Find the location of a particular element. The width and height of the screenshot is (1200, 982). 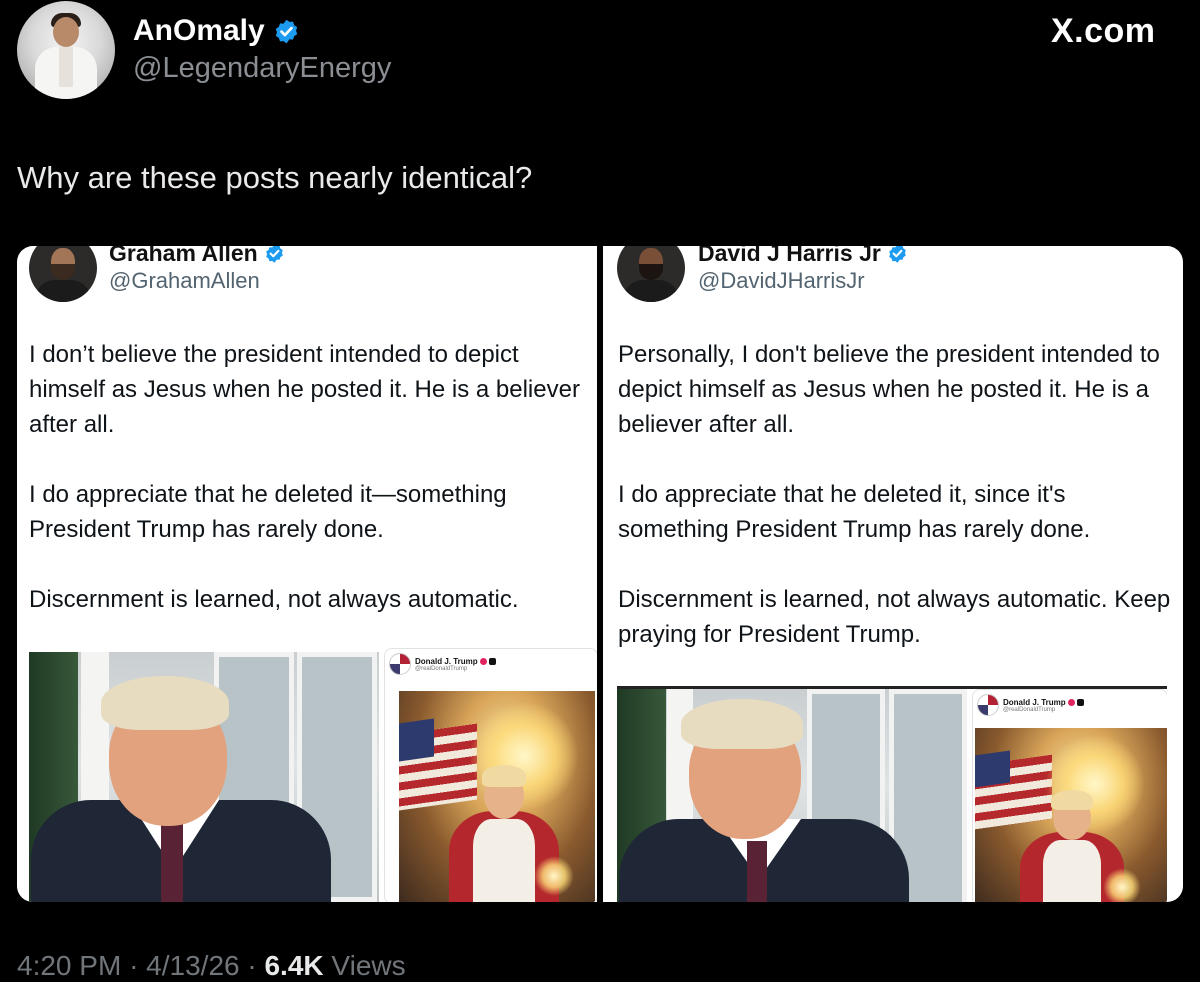

post-date: 4/13/26 is located at coordinates (192, 965).